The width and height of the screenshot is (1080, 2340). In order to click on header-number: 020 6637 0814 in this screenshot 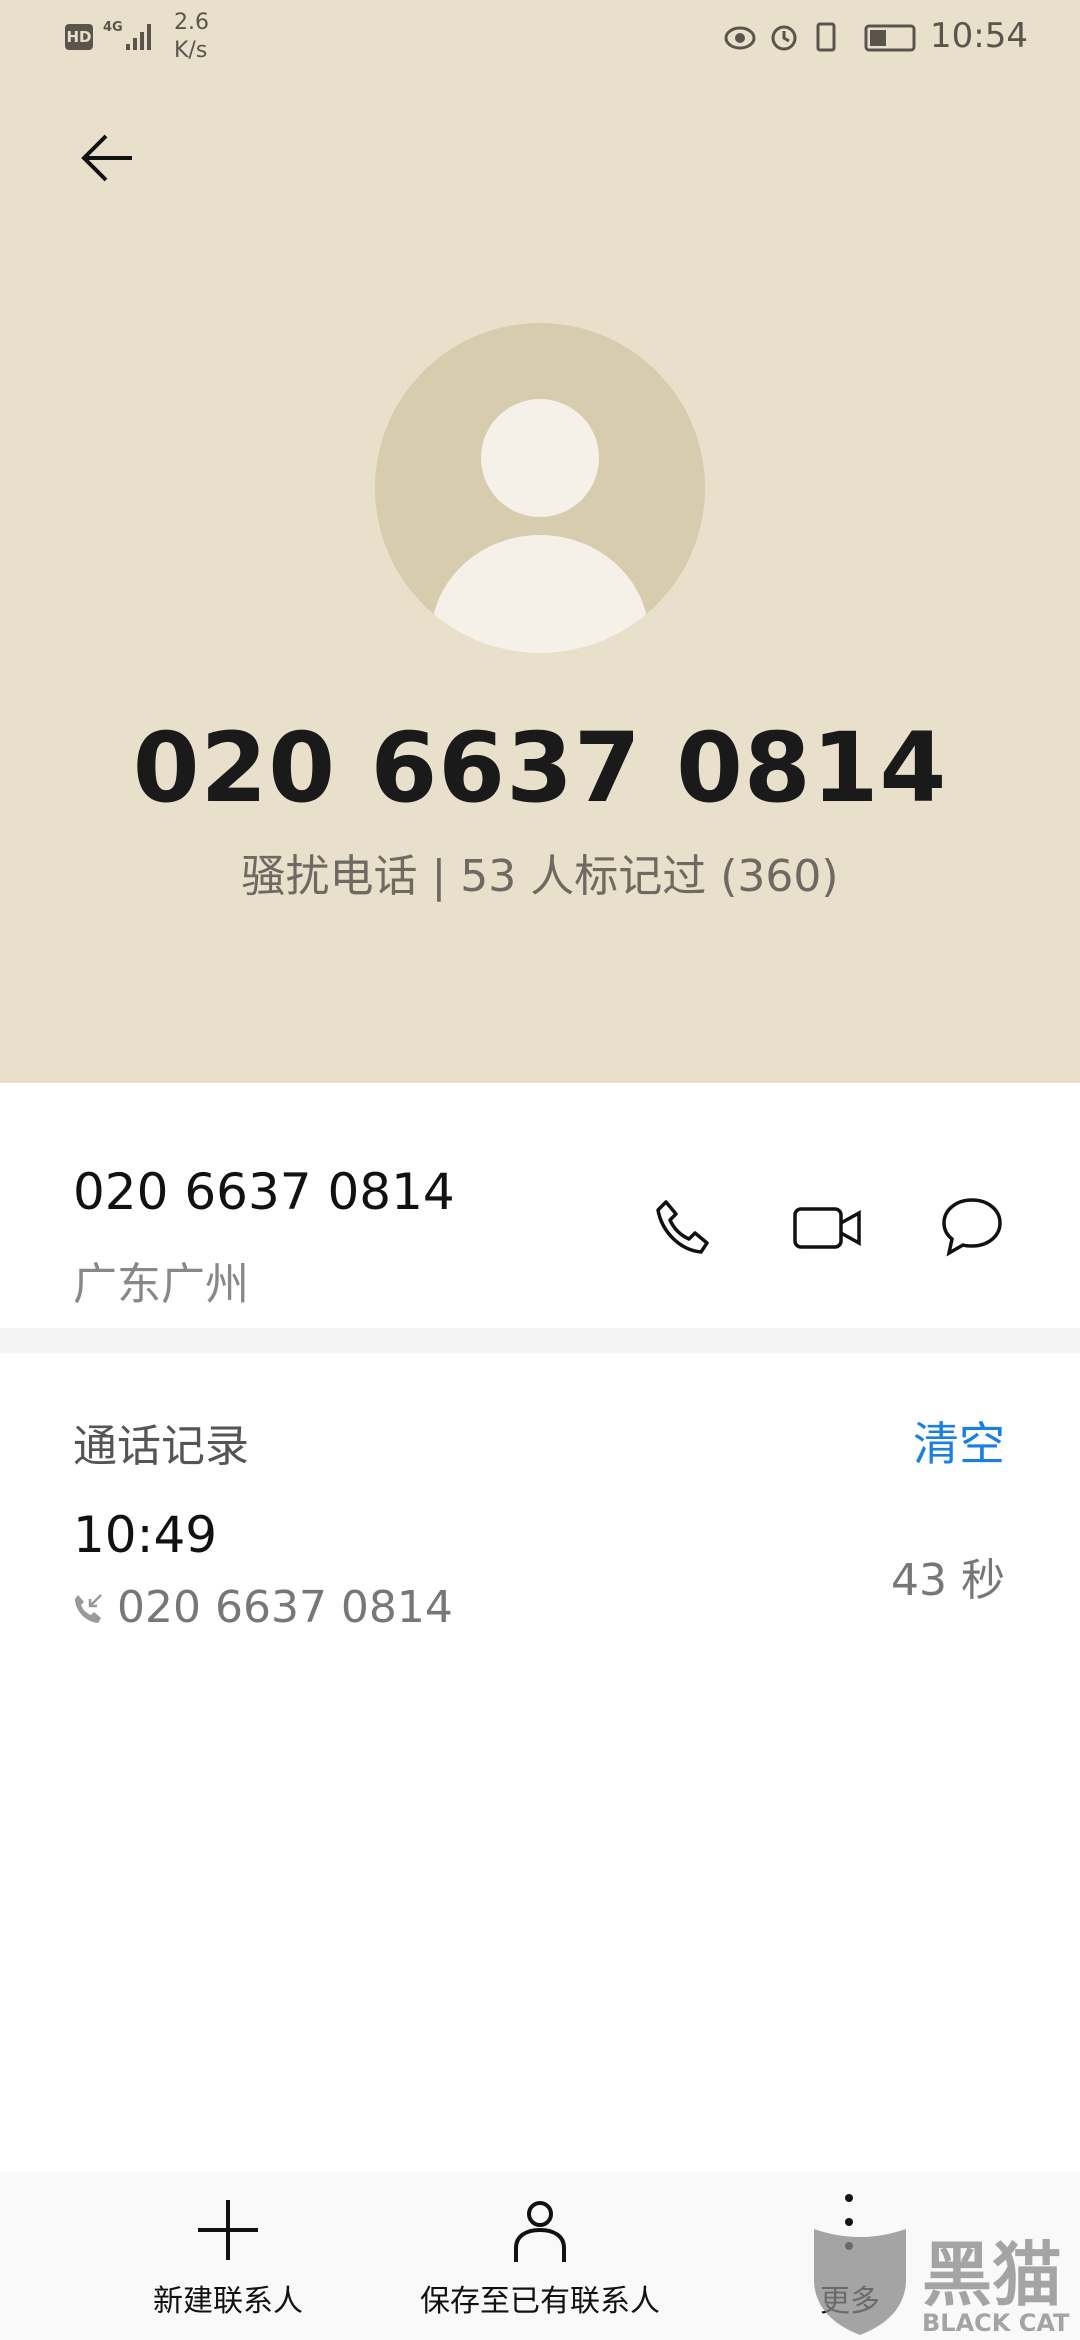, I will do `click(540, 768)`.